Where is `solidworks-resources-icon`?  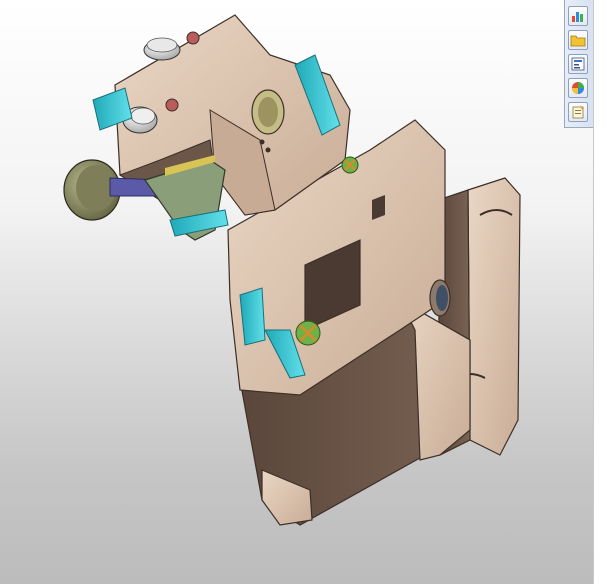 solidworks-resources-icon is located at coordinates (577, 17).